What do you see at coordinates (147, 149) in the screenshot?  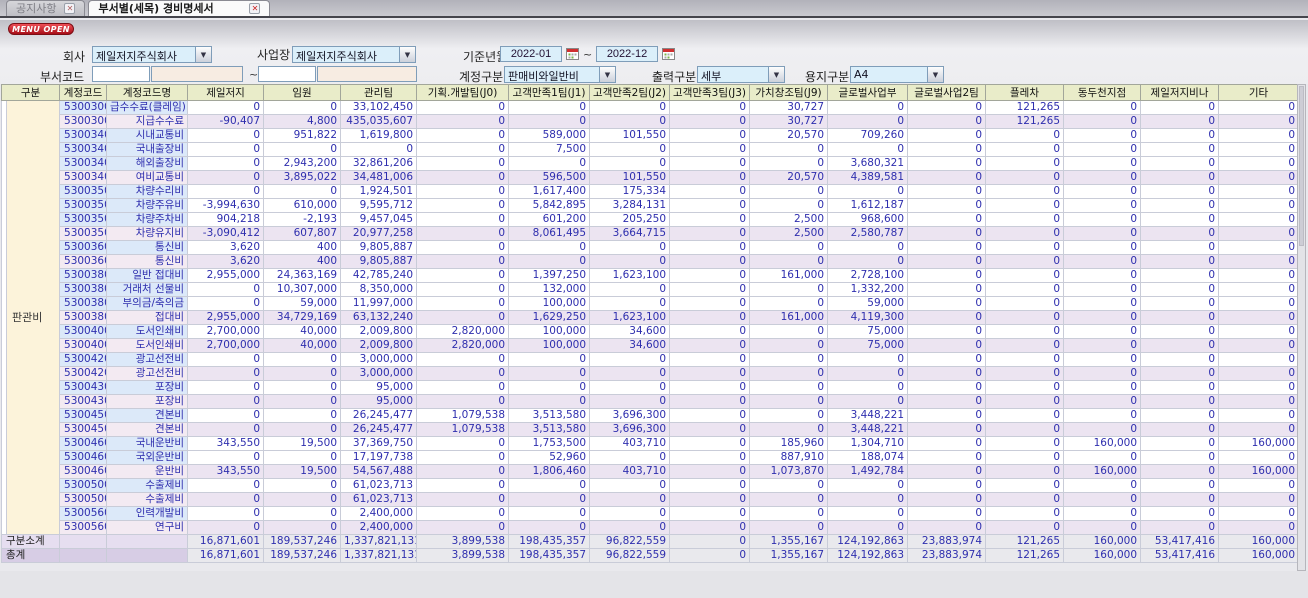 I see `account-name-cell: 국내출장비` at bounding box center [147, 149].